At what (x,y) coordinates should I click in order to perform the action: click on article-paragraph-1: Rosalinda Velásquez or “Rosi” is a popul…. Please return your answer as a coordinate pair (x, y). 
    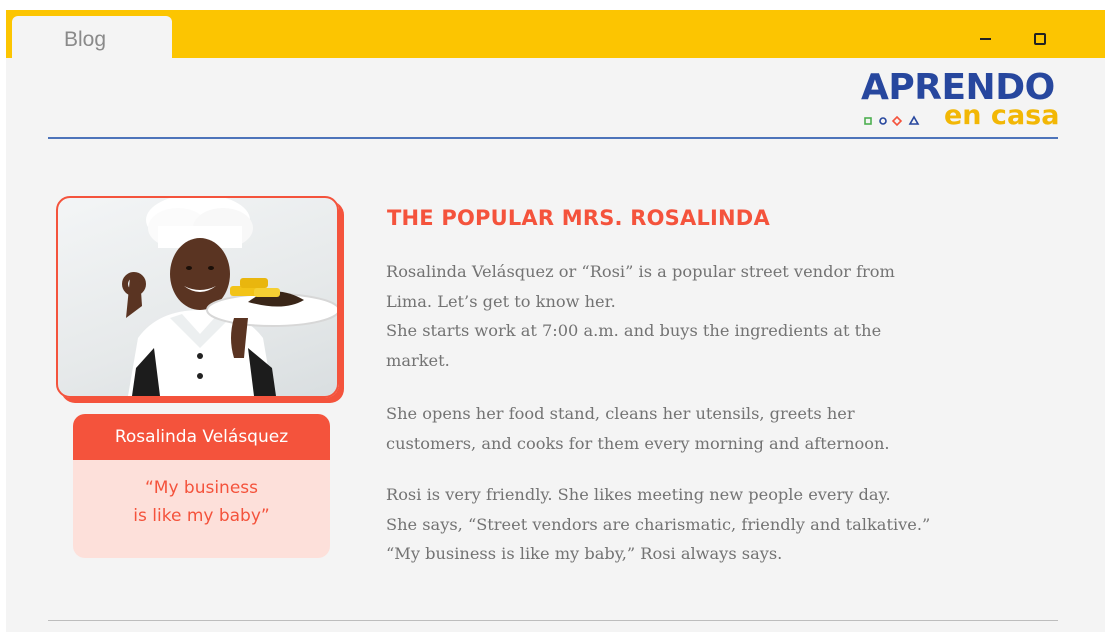
    Looking at the image, I should click on (713, 316).